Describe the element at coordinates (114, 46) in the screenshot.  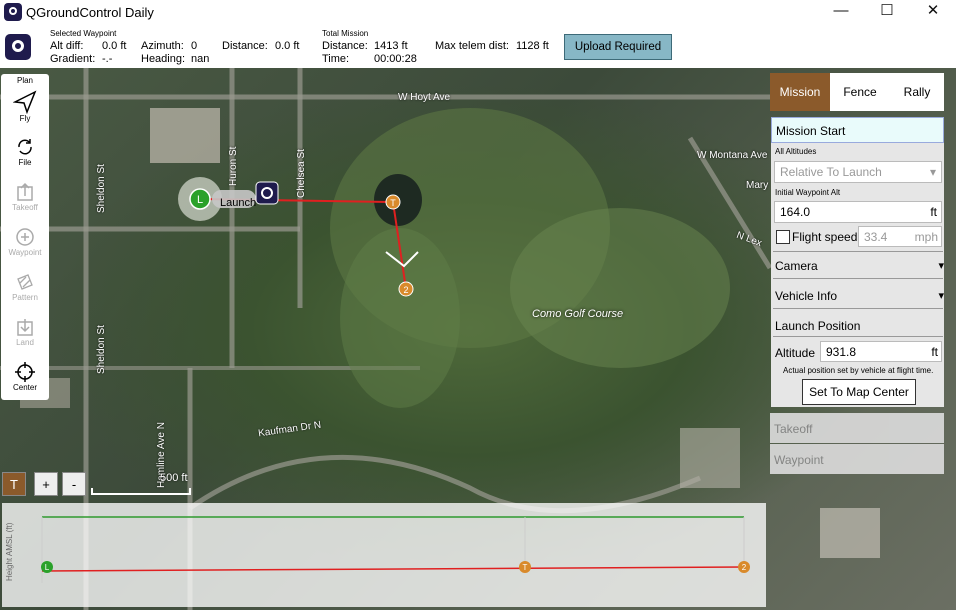
I see `alt-diff-value: 0.0 ft` at that location.